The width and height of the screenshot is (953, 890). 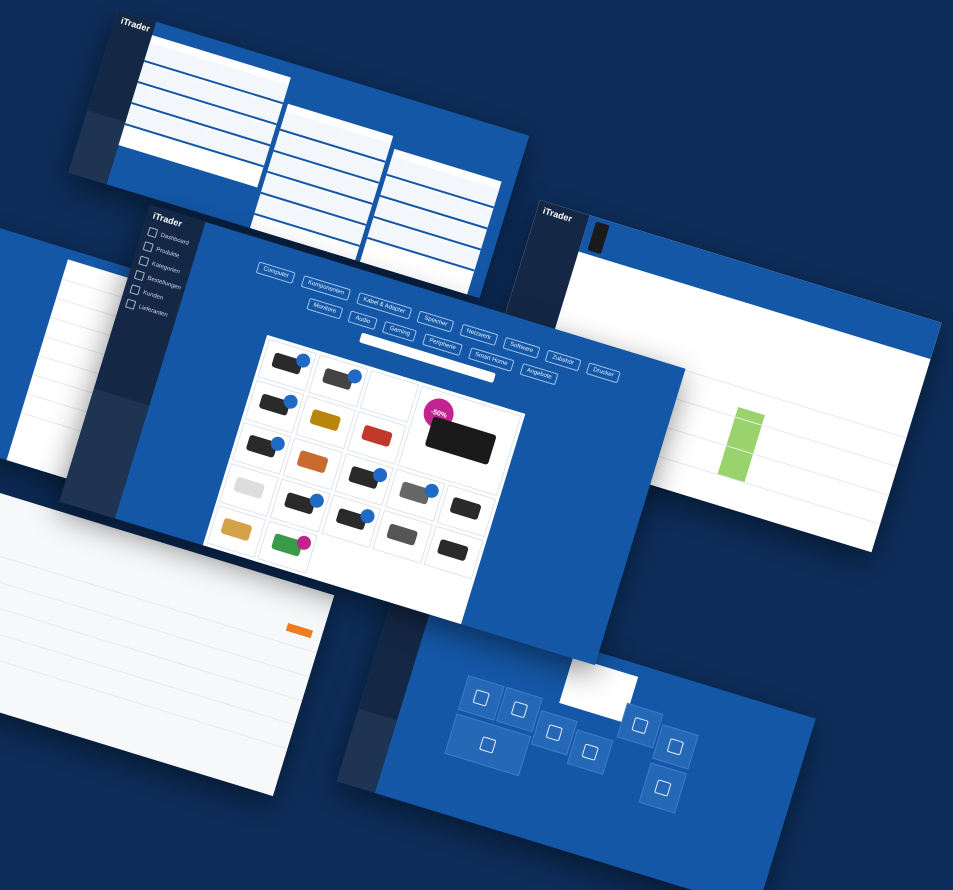 I want to click on product-header-bar, so click(x=760, y=287).